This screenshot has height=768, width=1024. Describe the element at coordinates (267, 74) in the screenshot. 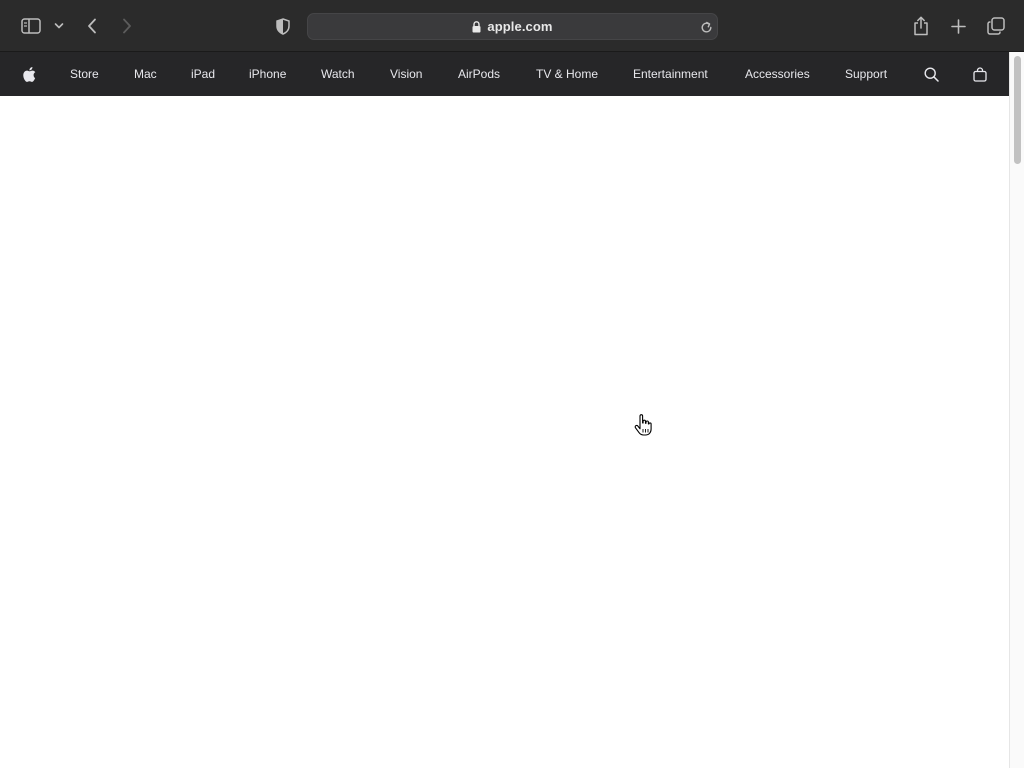

I see `nav-item-iphone: iPhone` at that location.